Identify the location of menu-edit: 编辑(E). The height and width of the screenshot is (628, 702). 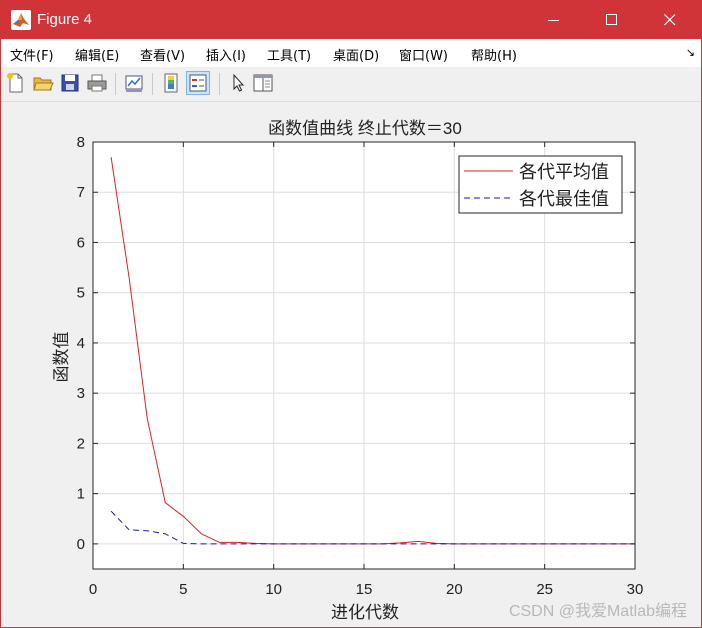
(97, 54).